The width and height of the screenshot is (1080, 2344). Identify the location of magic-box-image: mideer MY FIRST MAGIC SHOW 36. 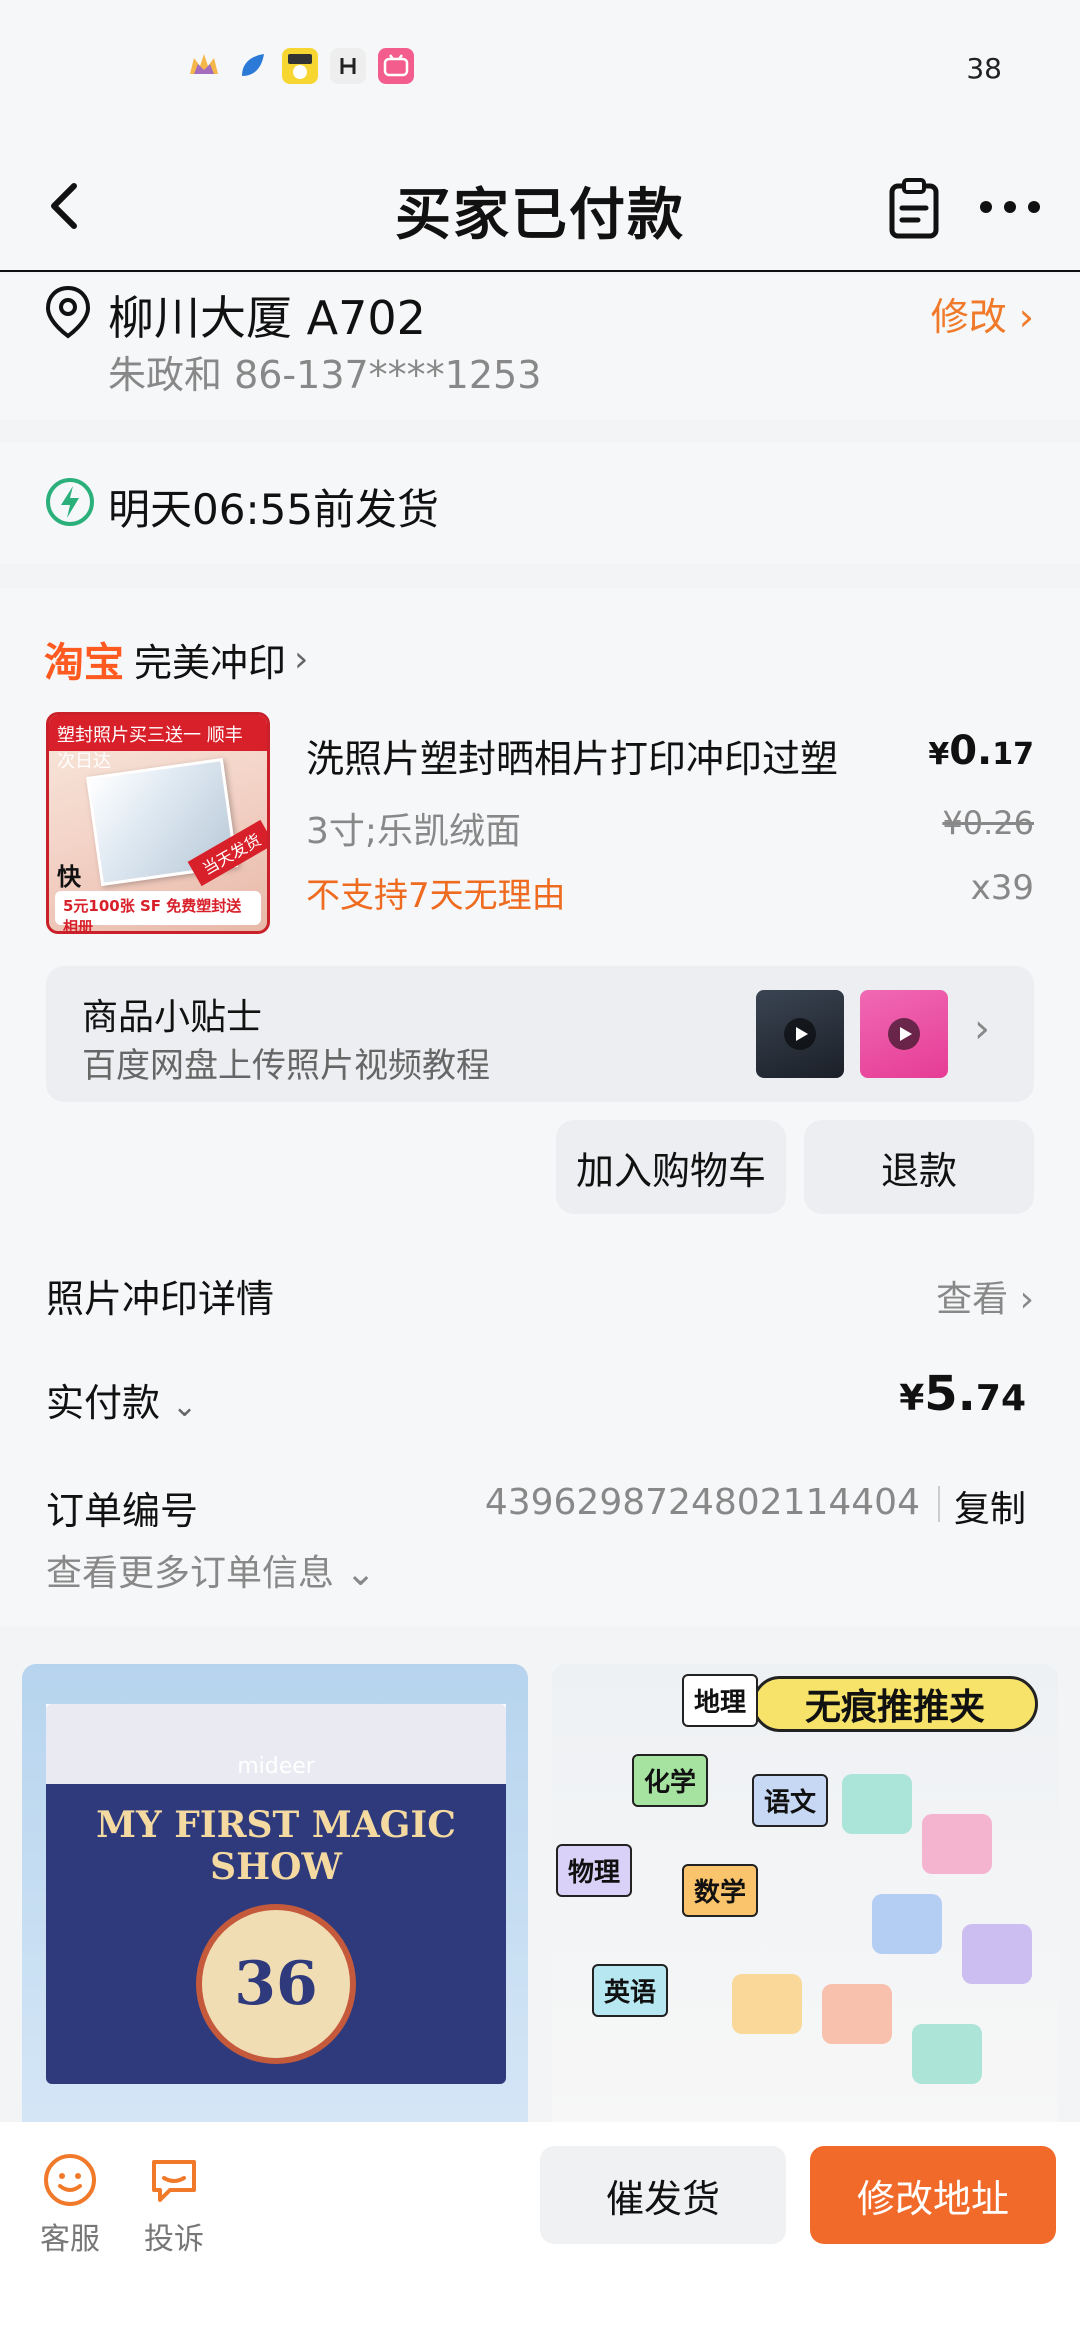
(276, 1894).